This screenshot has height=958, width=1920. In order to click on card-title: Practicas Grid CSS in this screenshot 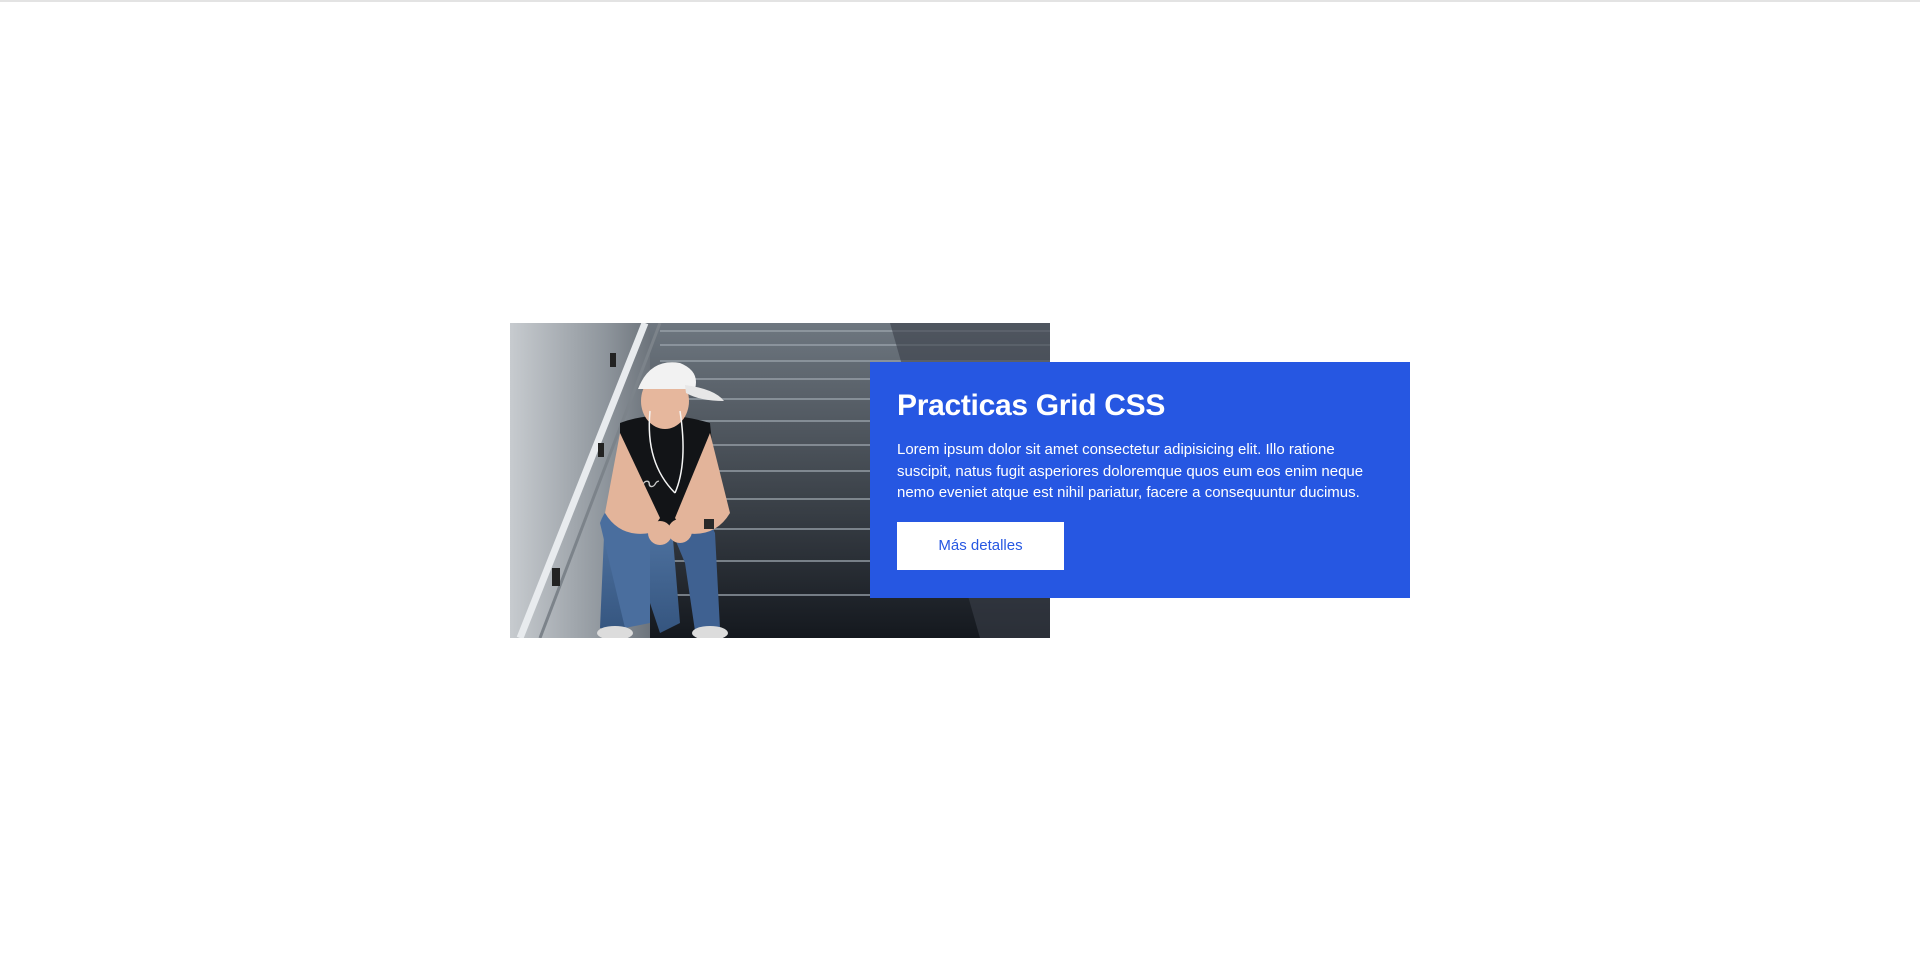, I will do `click(1031, 405)`.